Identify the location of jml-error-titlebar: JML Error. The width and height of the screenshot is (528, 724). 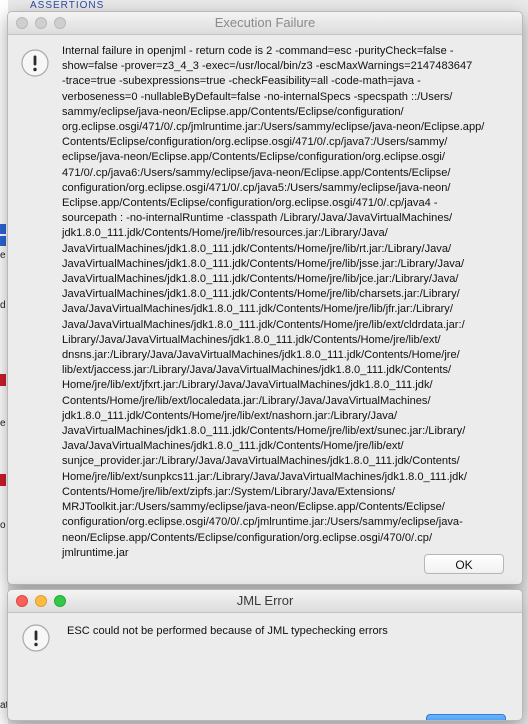
(265, 601).